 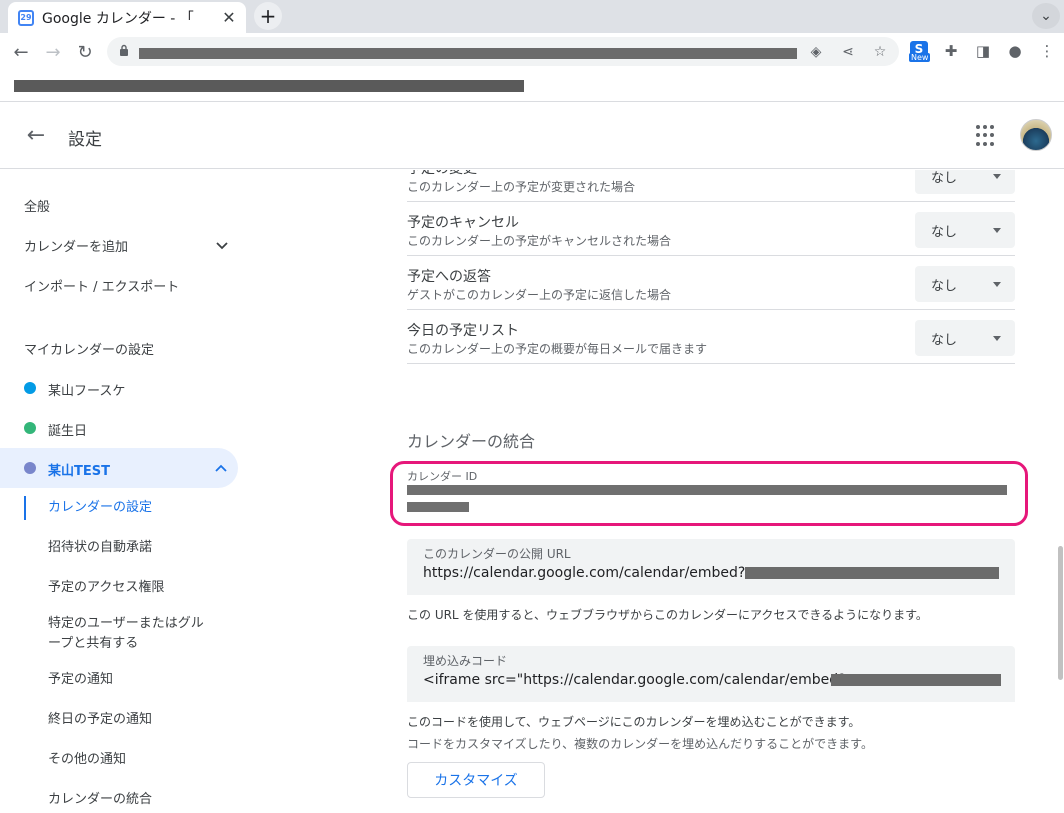 What do you see at coordinates (85, 140) in the screenshot?
I see `page-title: 設定` at bounding box center [85, 140].